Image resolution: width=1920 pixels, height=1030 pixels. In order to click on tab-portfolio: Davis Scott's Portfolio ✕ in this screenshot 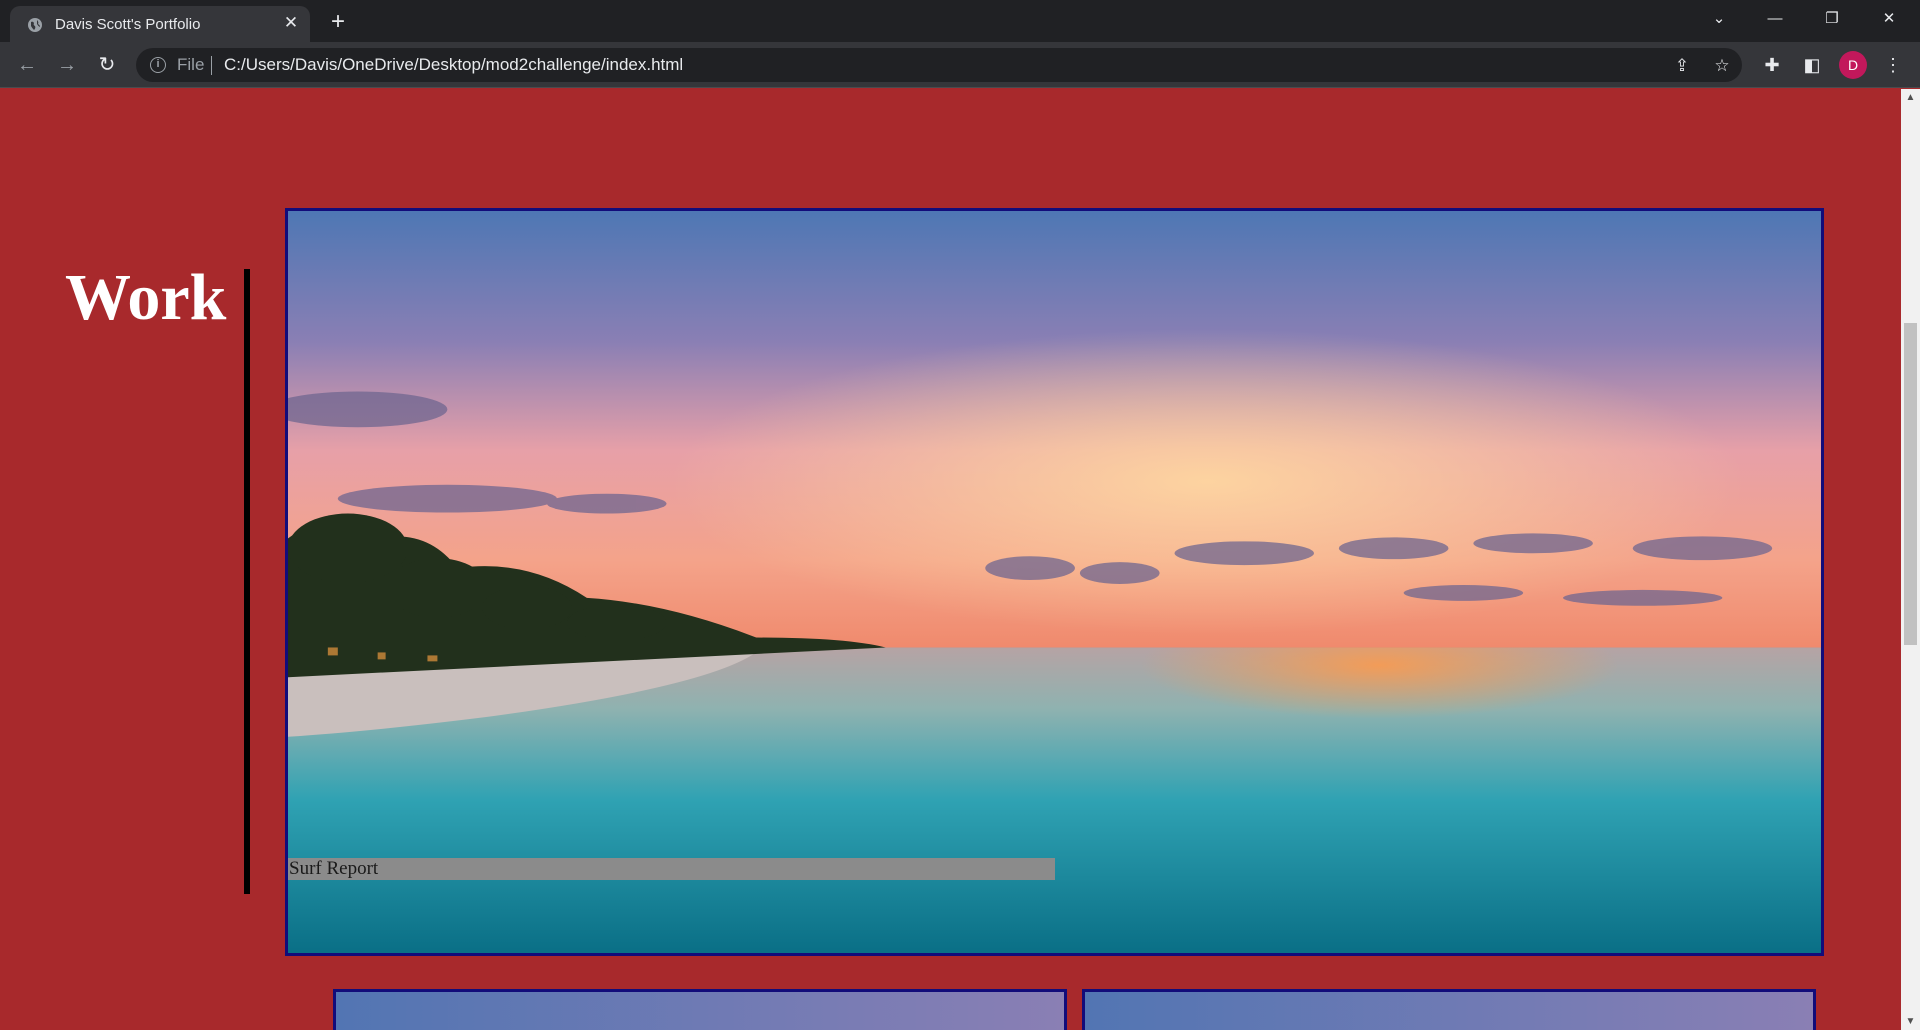, I will do `click(160, 24)`.